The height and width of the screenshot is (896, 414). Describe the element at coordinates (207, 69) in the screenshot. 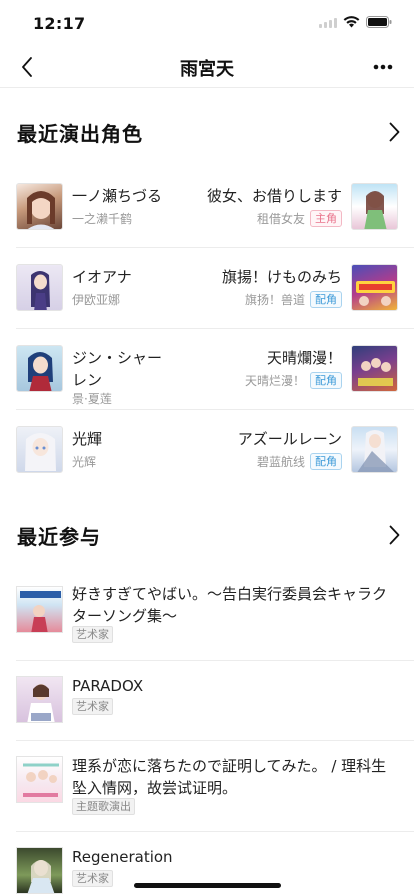

I see `page-title: 雨宮天` at that location.